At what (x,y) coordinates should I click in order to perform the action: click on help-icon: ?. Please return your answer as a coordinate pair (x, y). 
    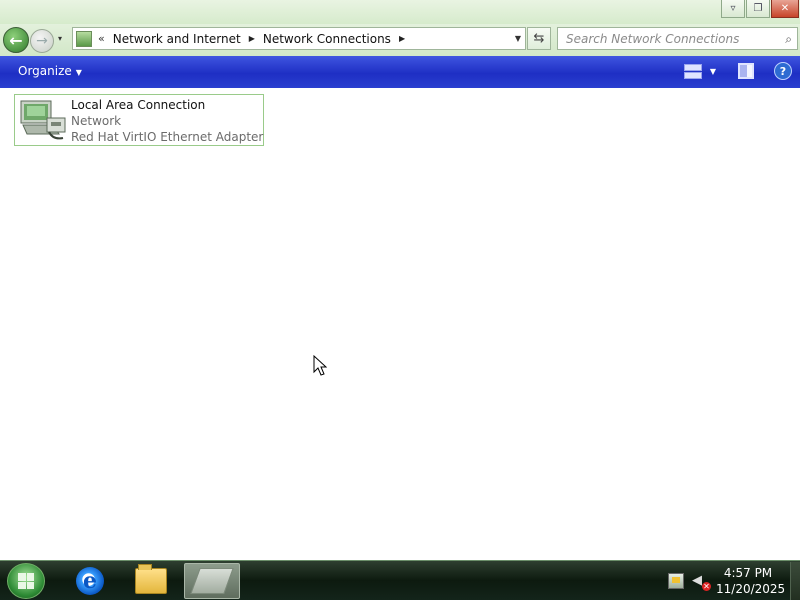
    Looking at the image, I should click on (783, 71).